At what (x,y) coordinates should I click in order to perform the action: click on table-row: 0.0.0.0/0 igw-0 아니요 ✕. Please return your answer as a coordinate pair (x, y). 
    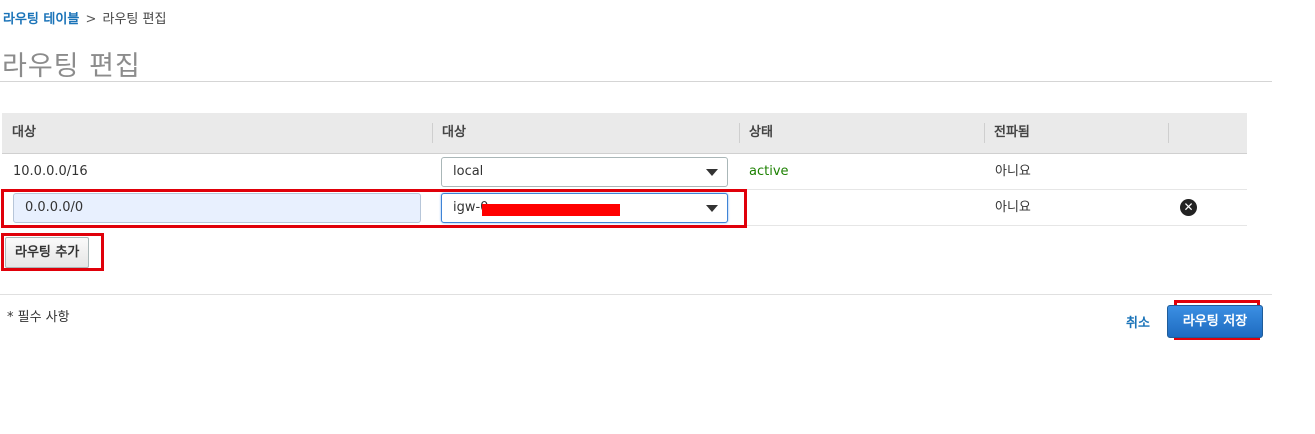
    Looking at the image, I should click on (624, 208).